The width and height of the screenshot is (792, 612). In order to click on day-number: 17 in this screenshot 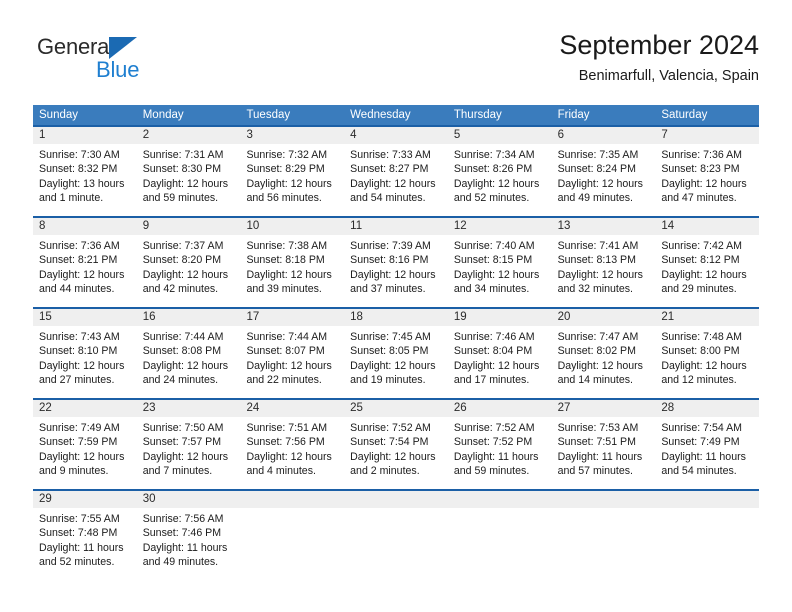, I will do `click(292, 317)`.